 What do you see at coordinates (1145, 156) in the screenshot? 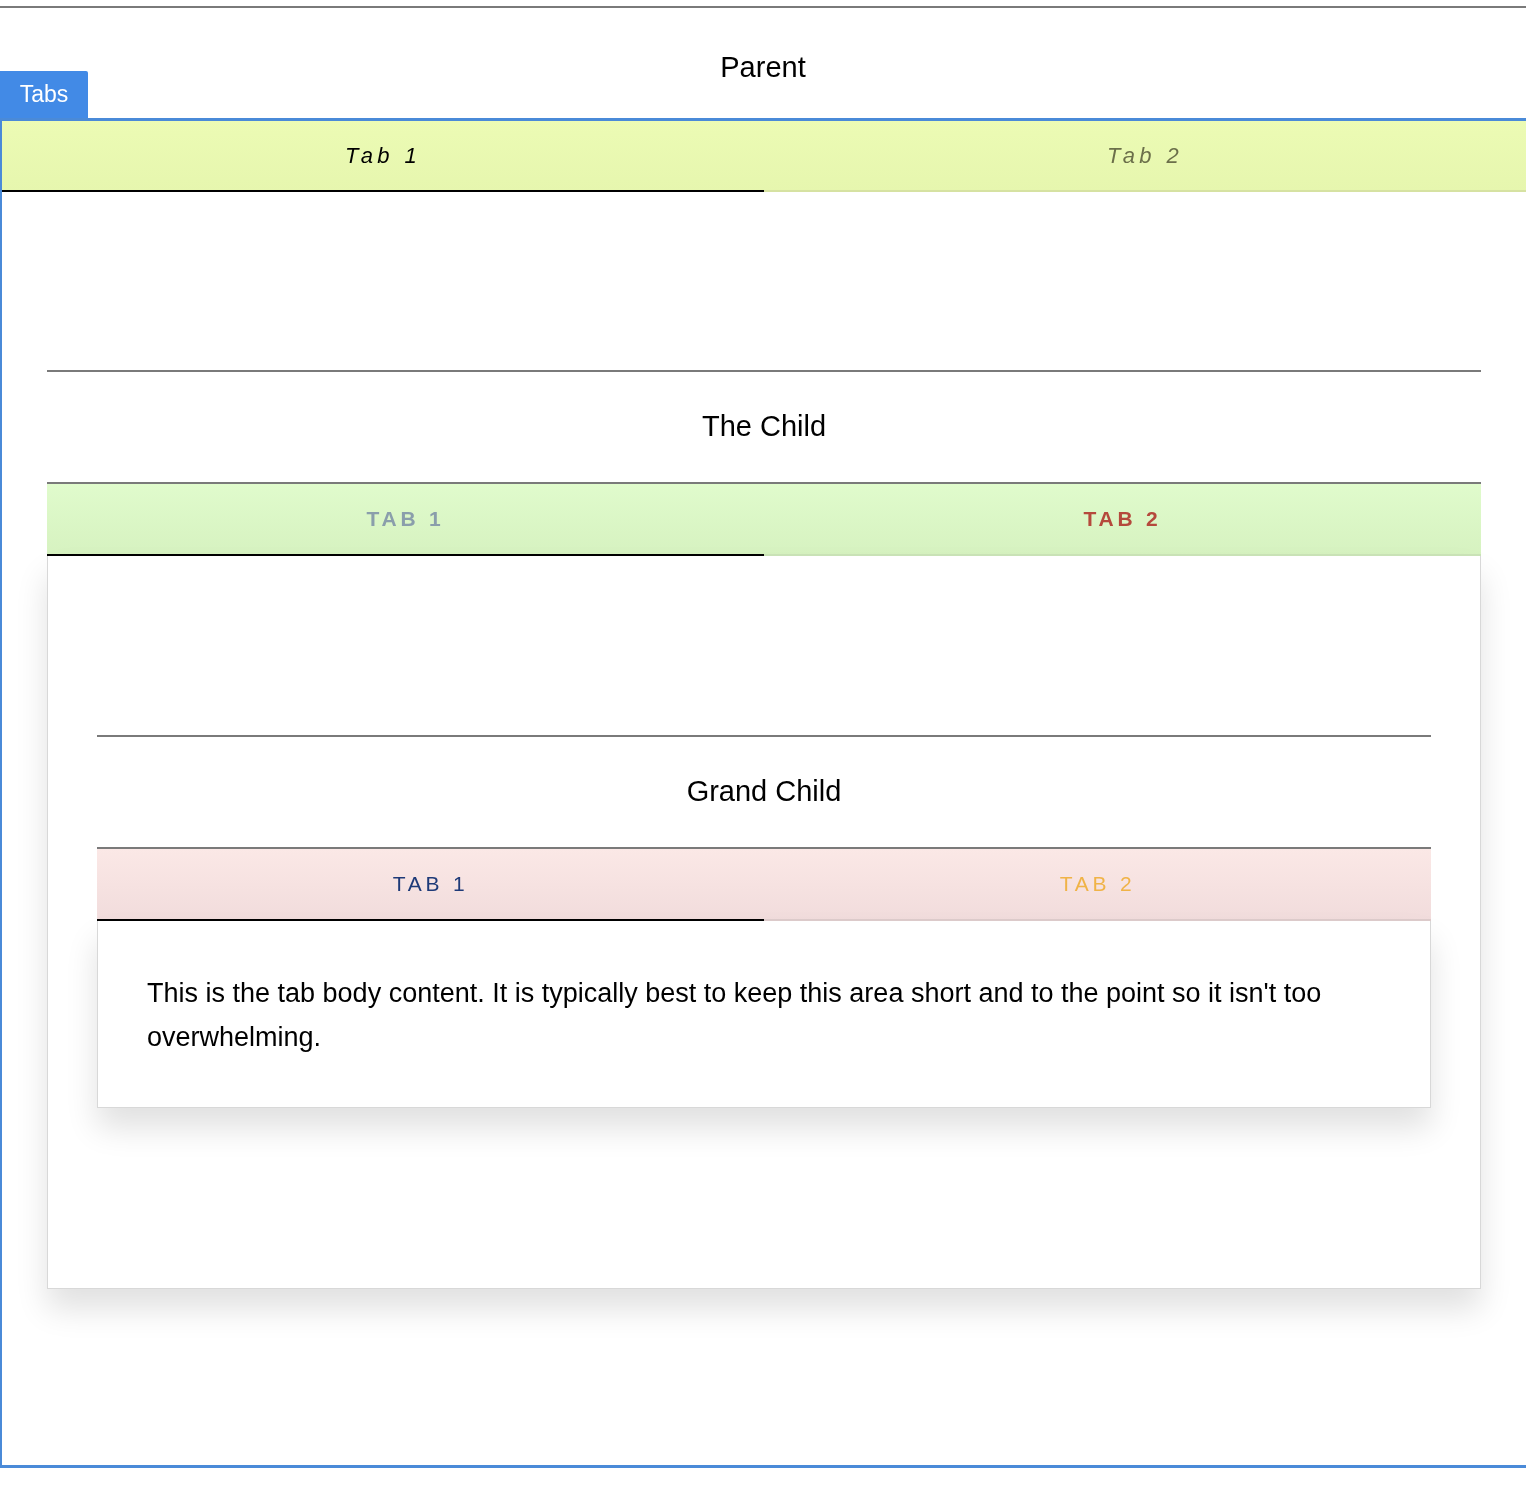
I see `tab: Tab 2` at bounding box center [1145, 156].